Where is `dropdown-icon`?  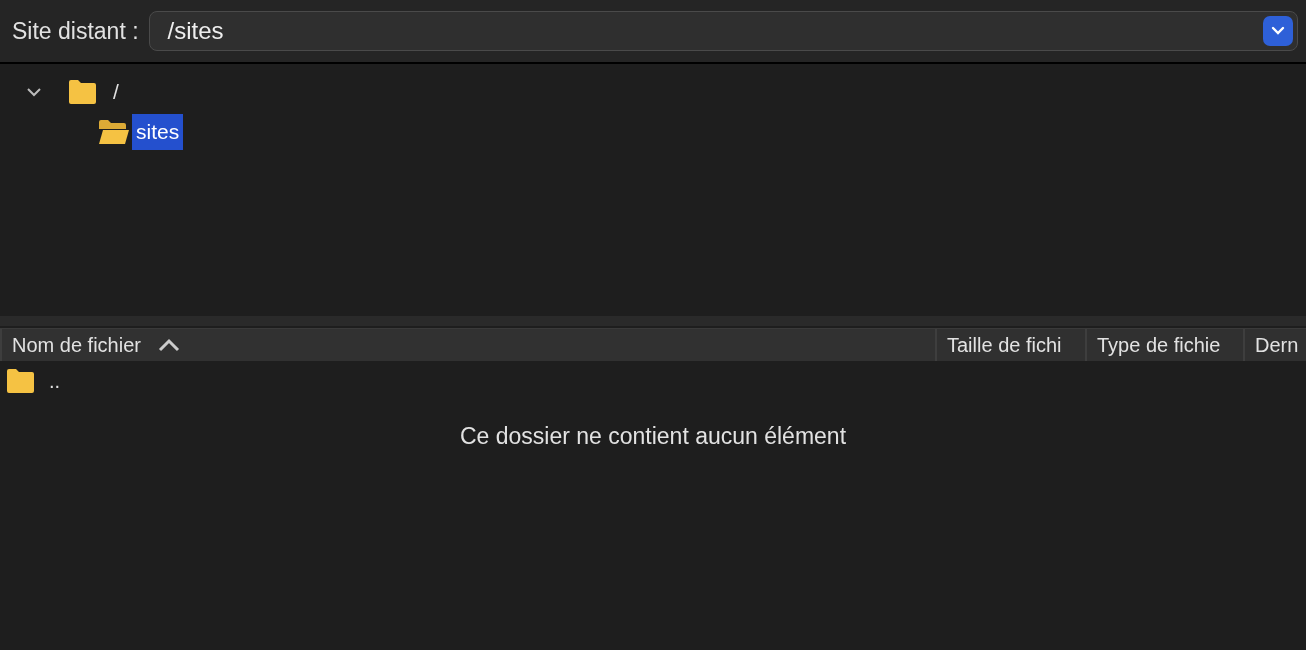
dropdown-icon is located at coordinates (1278, 31).